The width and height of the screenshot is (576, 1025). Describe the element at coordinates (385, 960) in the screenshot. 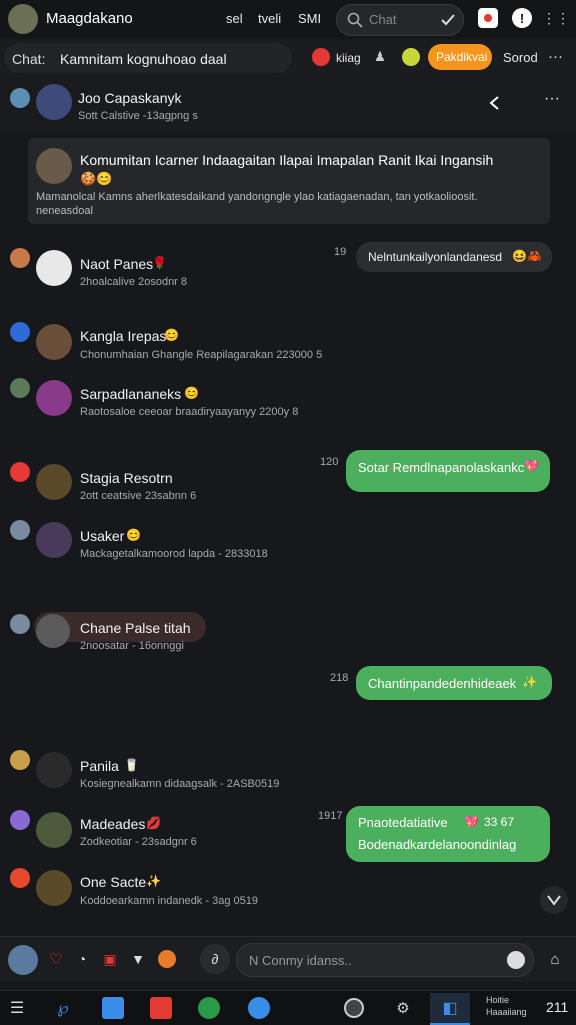

I see `message-input: N Conmy idanss..` at that location.